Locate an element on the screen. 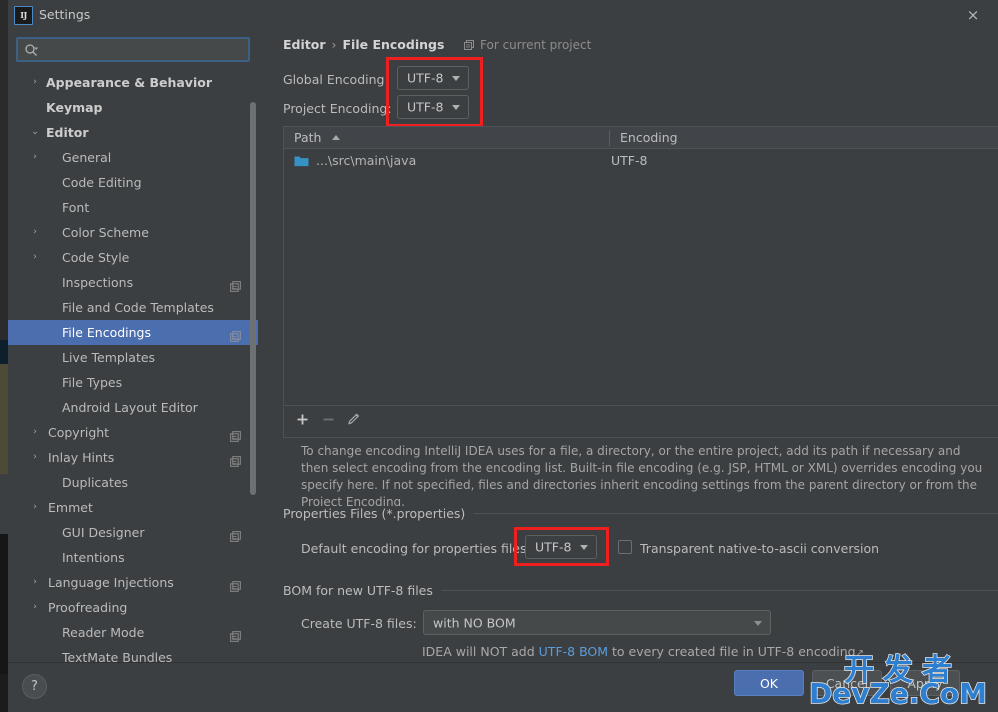  sidebar-item-label: File Types is located at coordinates (92, 382).